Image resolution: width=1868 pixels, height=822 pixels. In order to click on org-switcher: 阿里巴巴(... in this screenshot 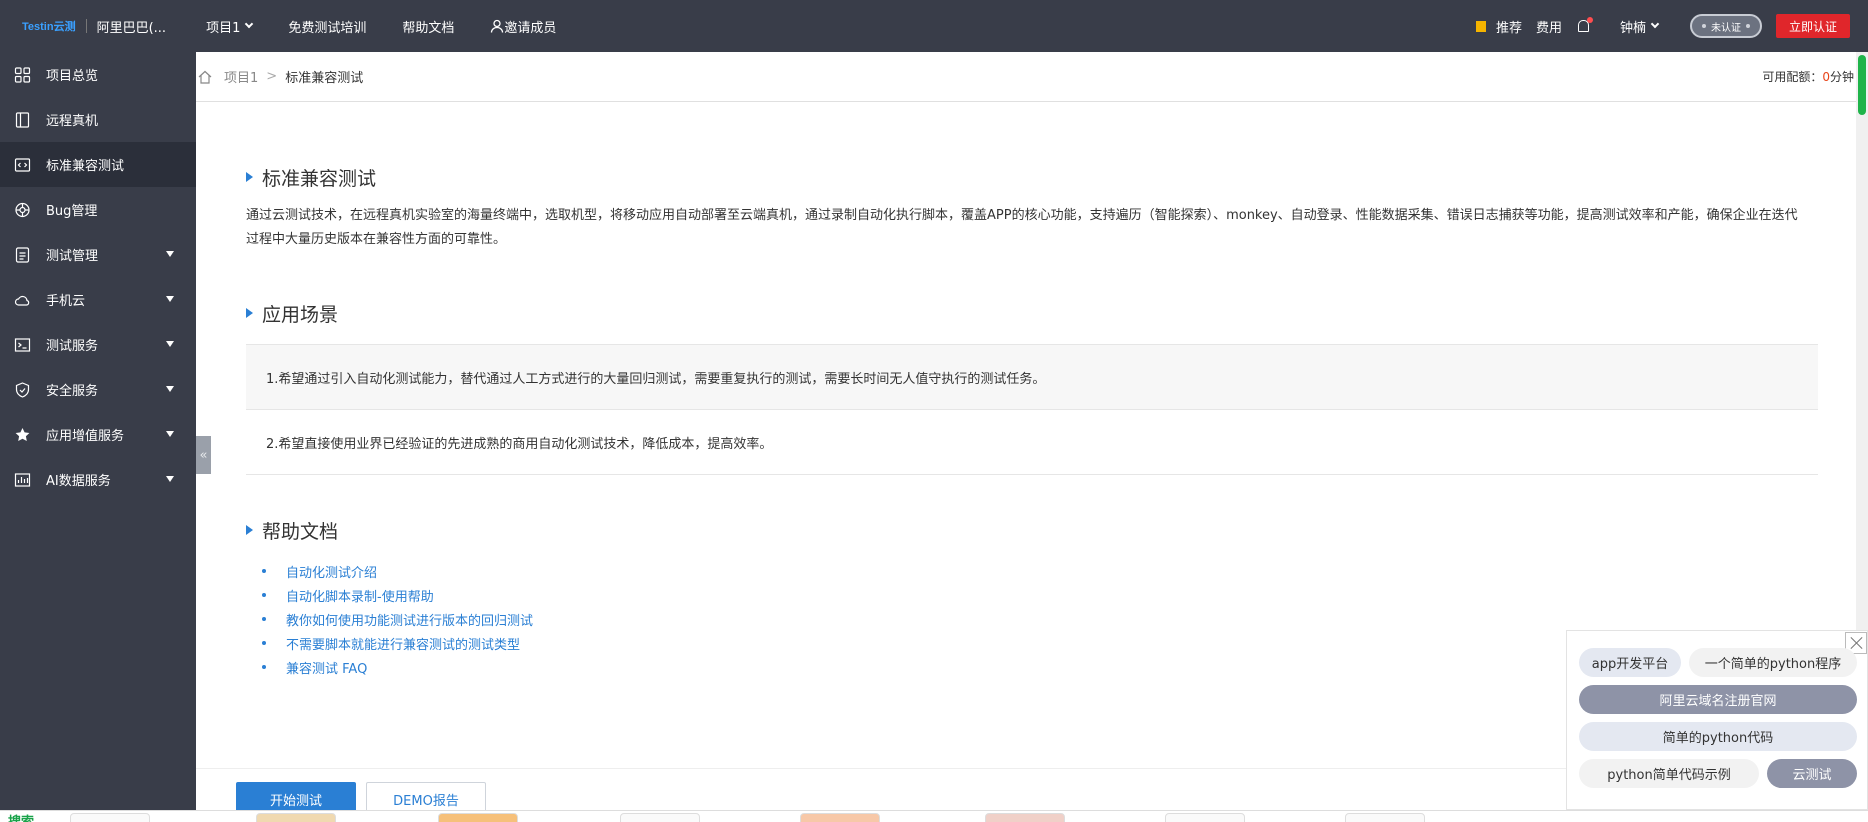, I will do `click(131, 26)`.